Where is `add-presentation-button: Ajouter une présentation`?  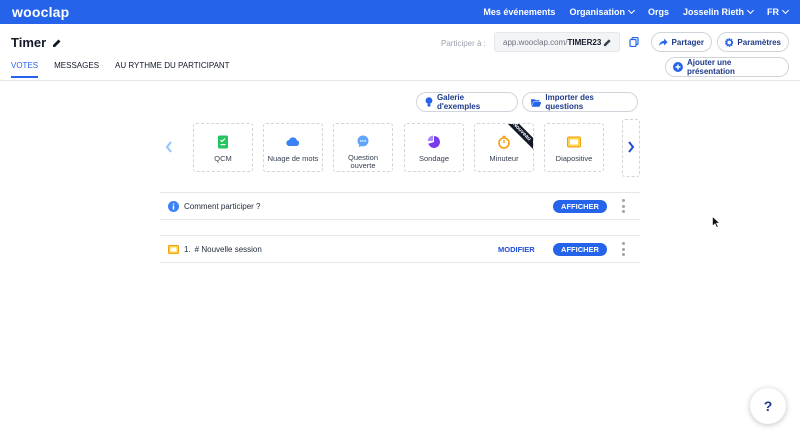
add-presentation-button: Ajouter une présentation is located at coordinates (727, 67).